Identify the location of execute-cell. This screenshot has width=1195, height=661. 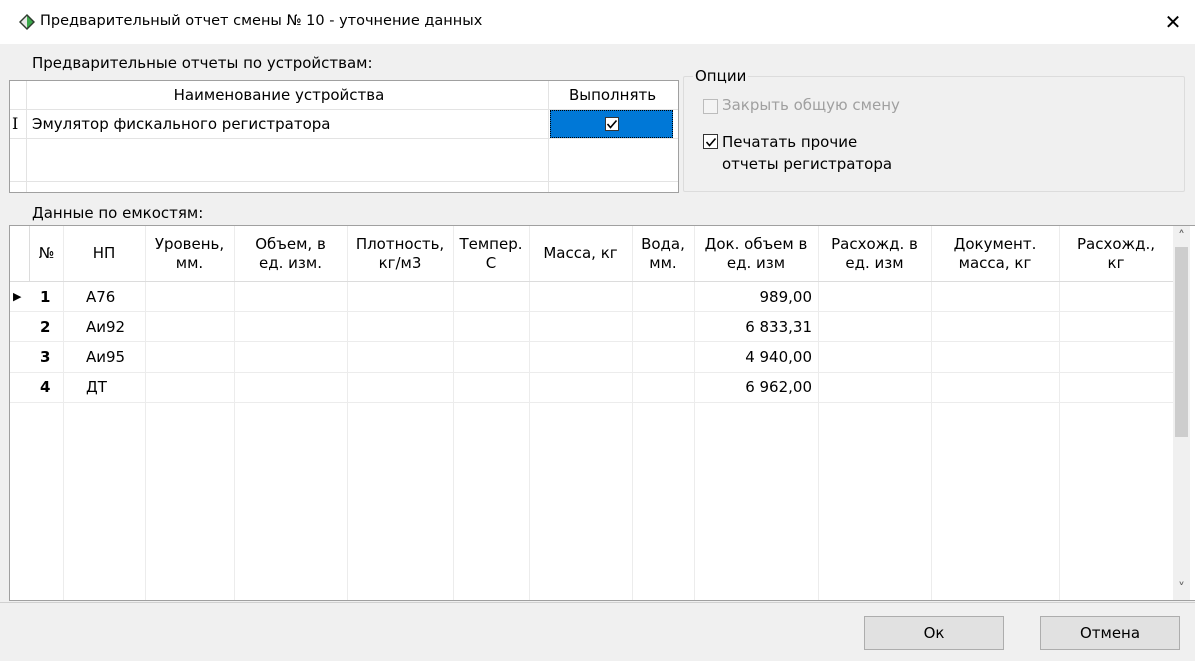
(611, 124).